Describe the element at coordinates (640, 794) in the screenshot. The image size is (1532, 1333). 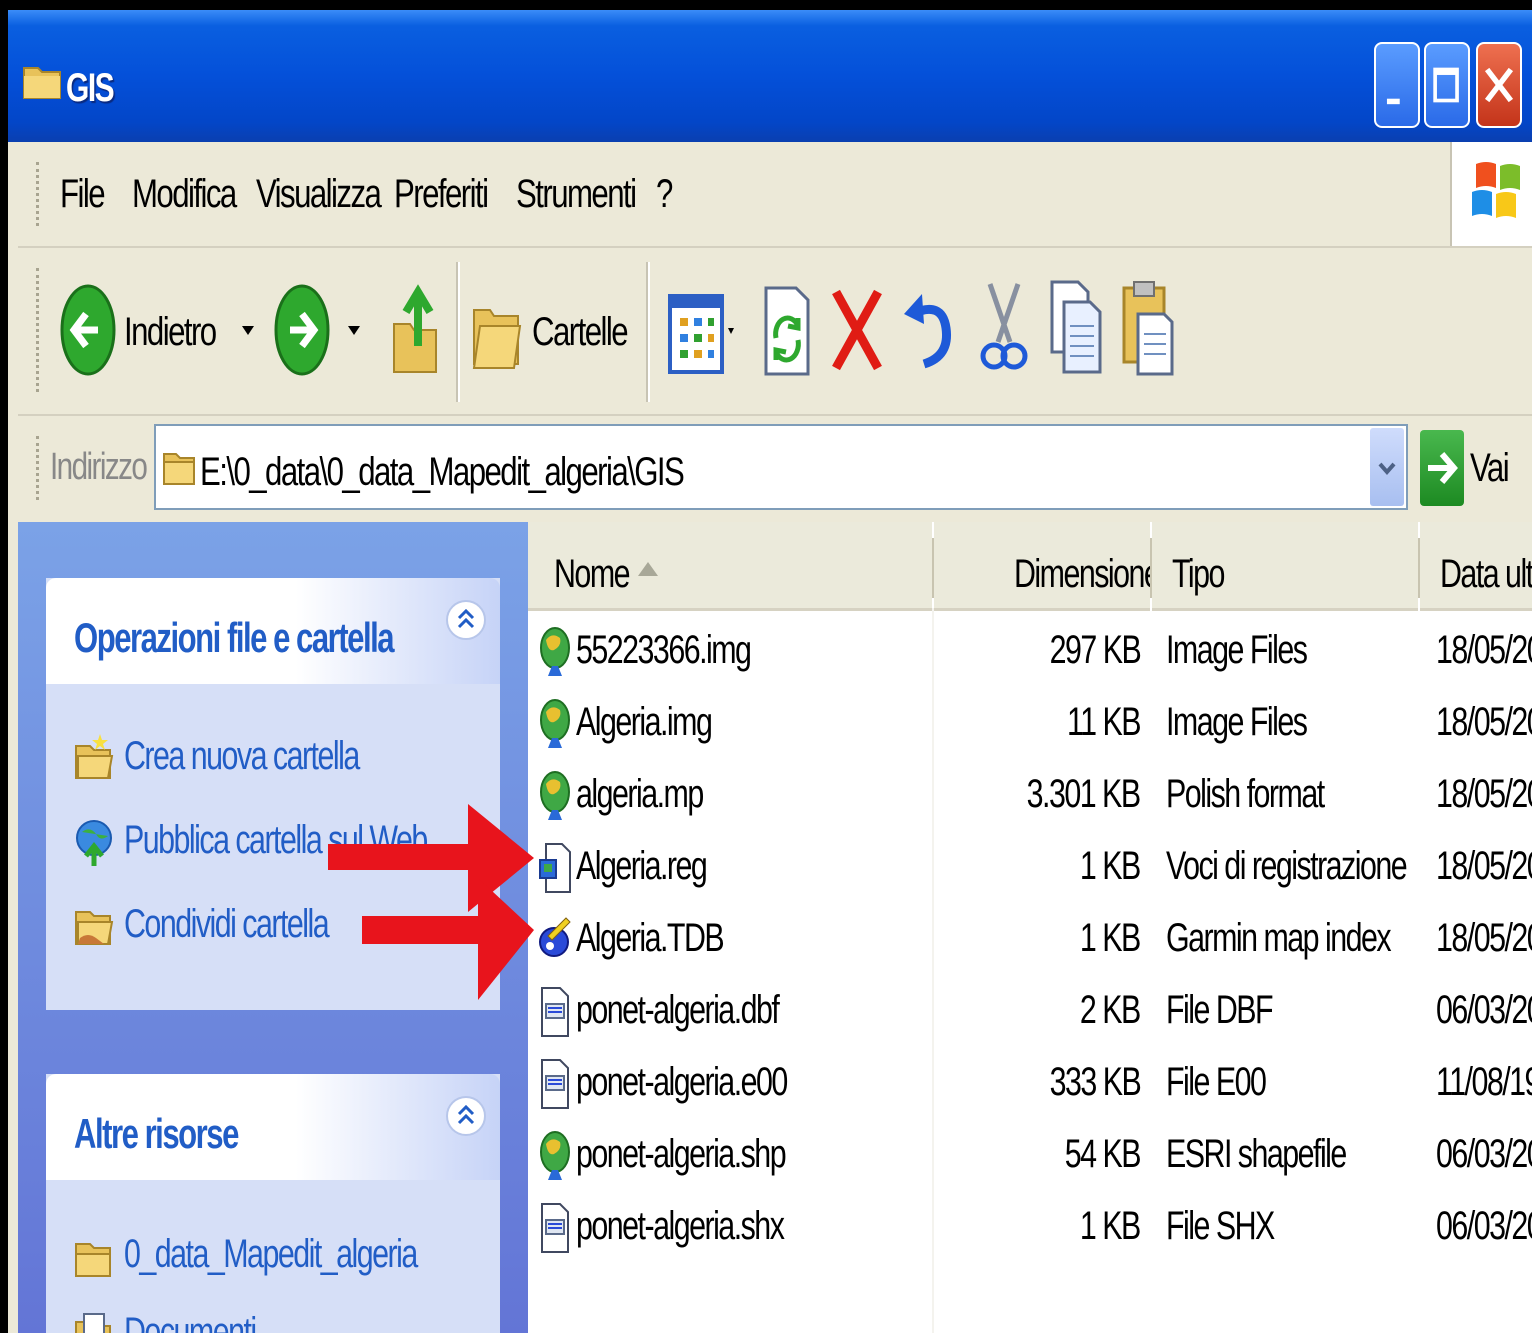
I see `file-name: algeria.mp` at that location.